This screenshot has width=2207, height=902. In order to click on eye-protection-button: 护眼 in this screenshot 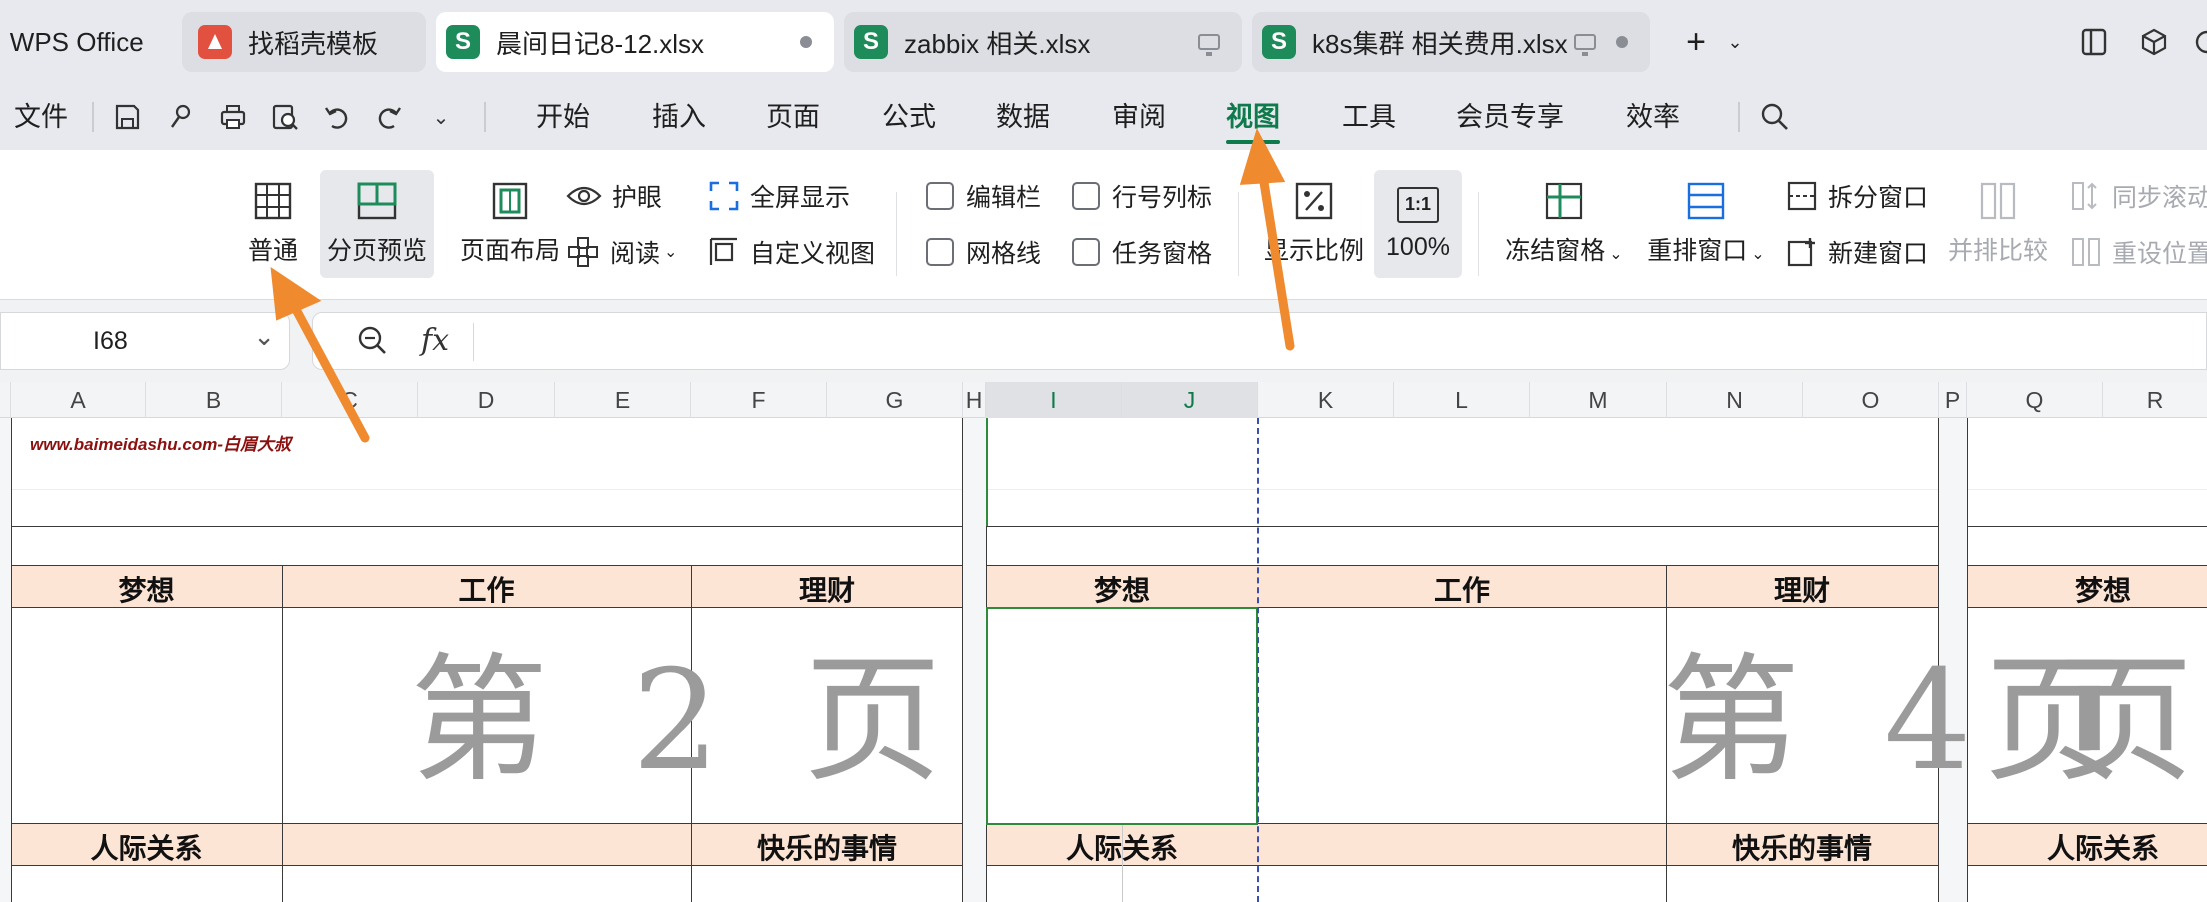, I will do `click(614, 196)`.